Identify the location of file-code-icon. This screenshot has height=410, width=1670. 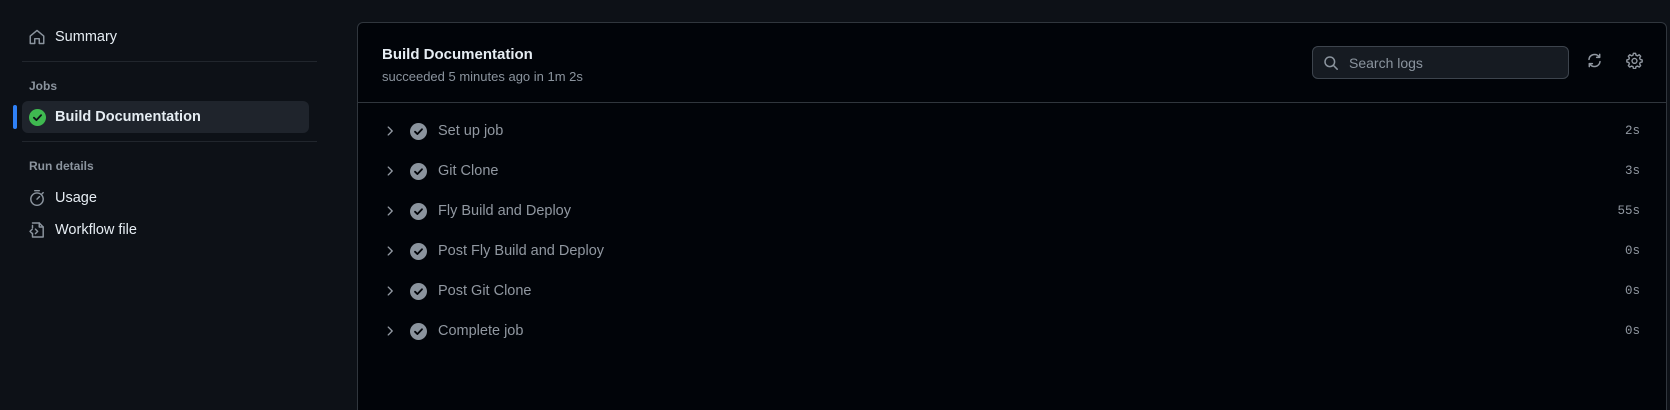
(37, 230).